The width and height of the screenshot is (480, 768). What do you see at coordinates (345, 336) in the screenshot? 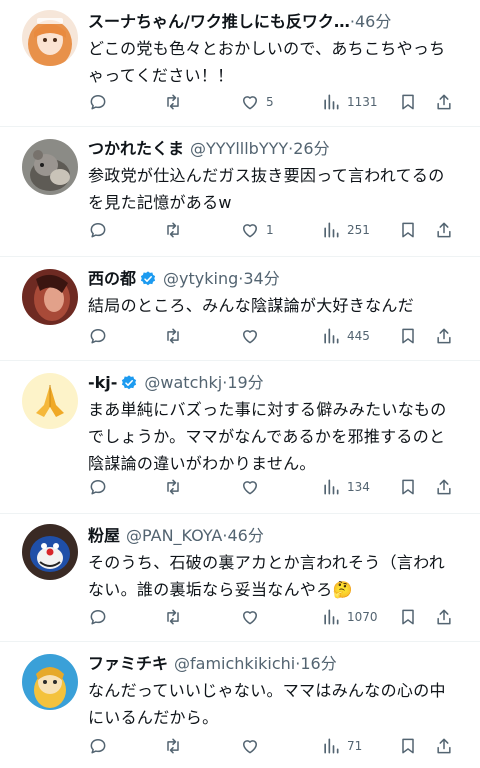
I see `views-button: 445` at bounding box center [345, 336].